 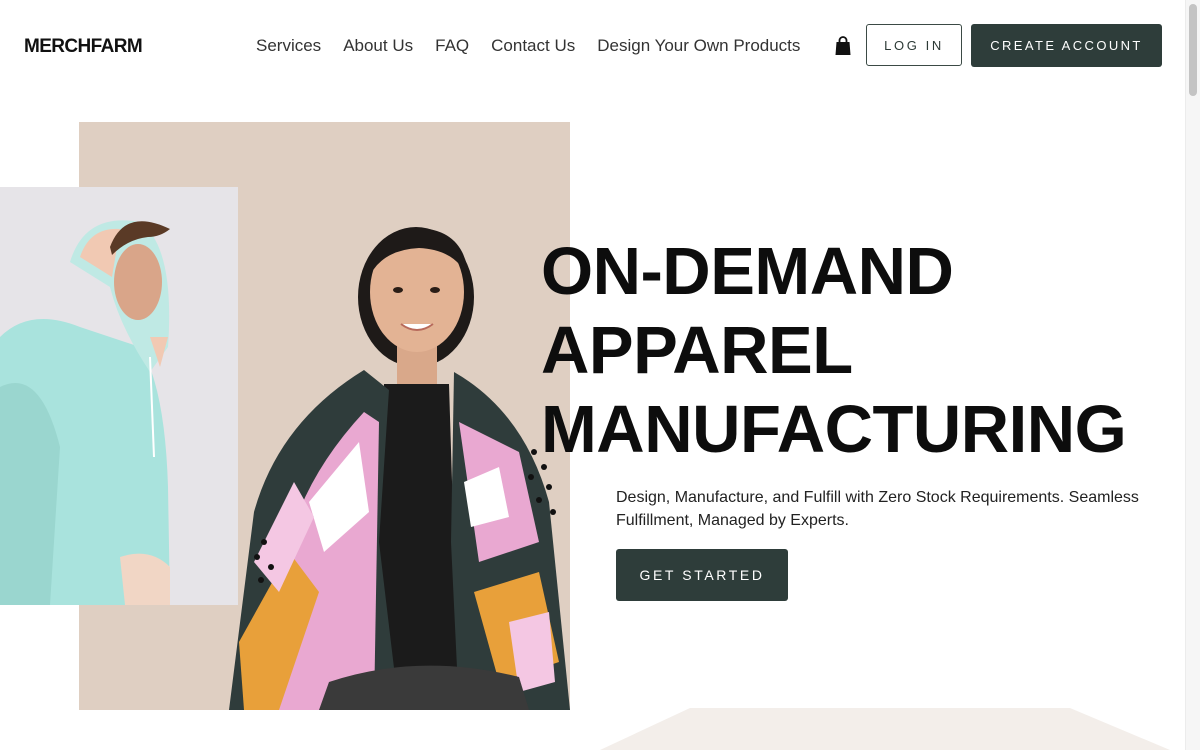 What do you see at coordinates (885, 729) in the screenshot?
I see `decorative-shape` at bounding box center [885, 729].